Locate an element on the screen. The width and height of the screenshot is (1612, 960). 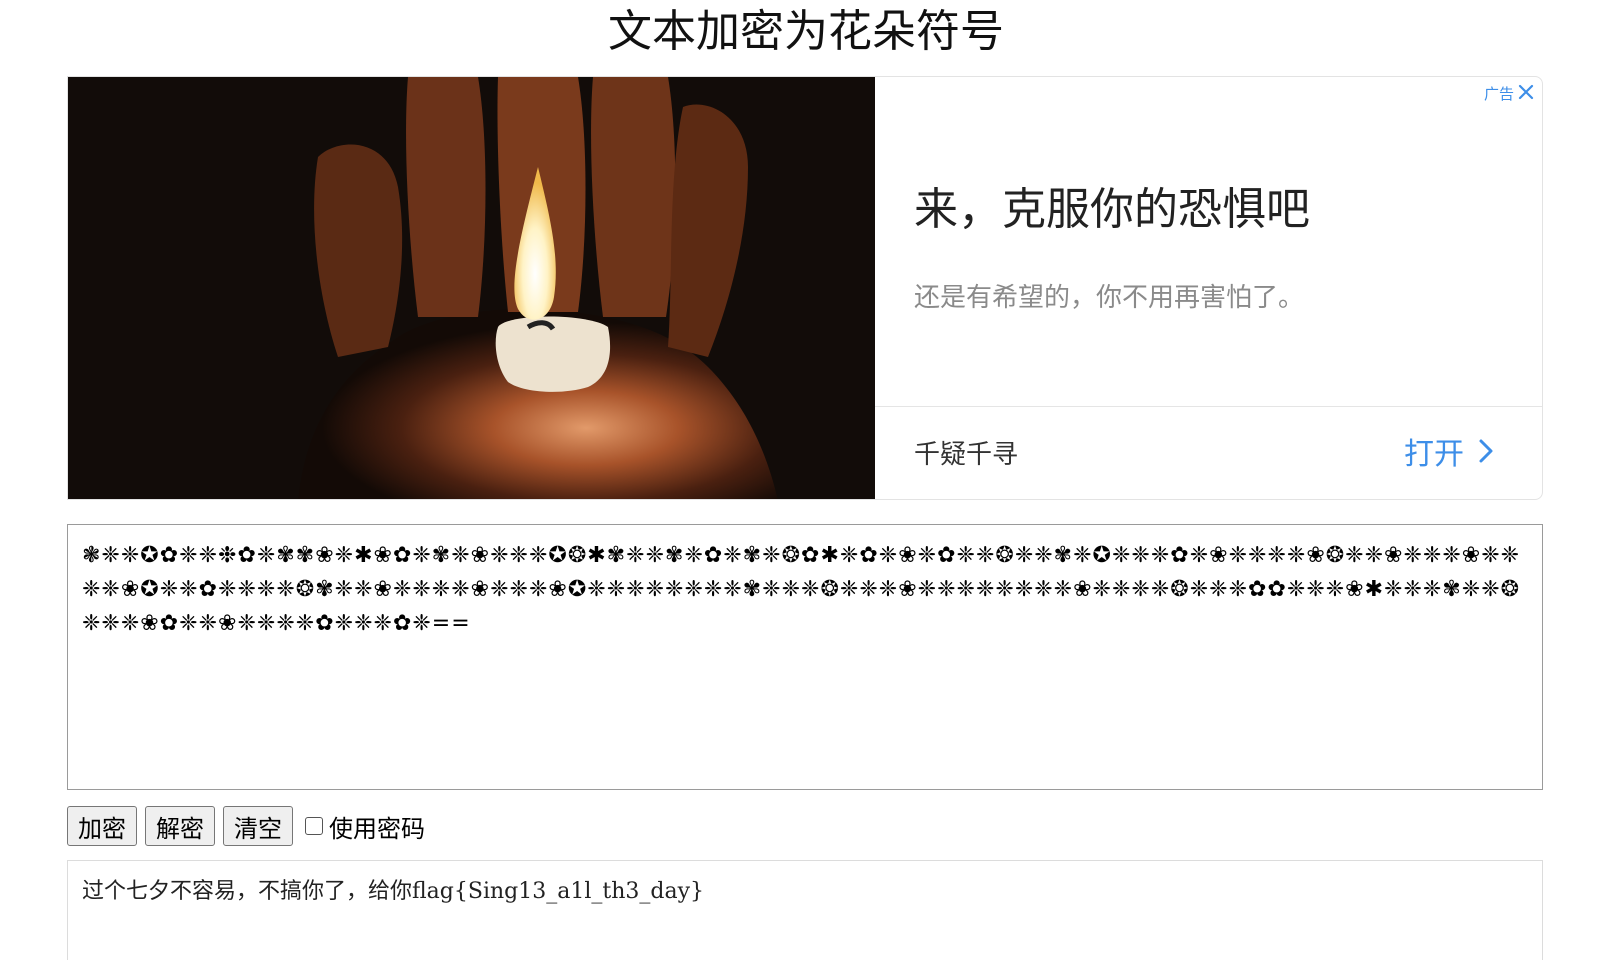
ad-headline: 来，克服你的恐惧吧 is located at coordinates (1112, 205).